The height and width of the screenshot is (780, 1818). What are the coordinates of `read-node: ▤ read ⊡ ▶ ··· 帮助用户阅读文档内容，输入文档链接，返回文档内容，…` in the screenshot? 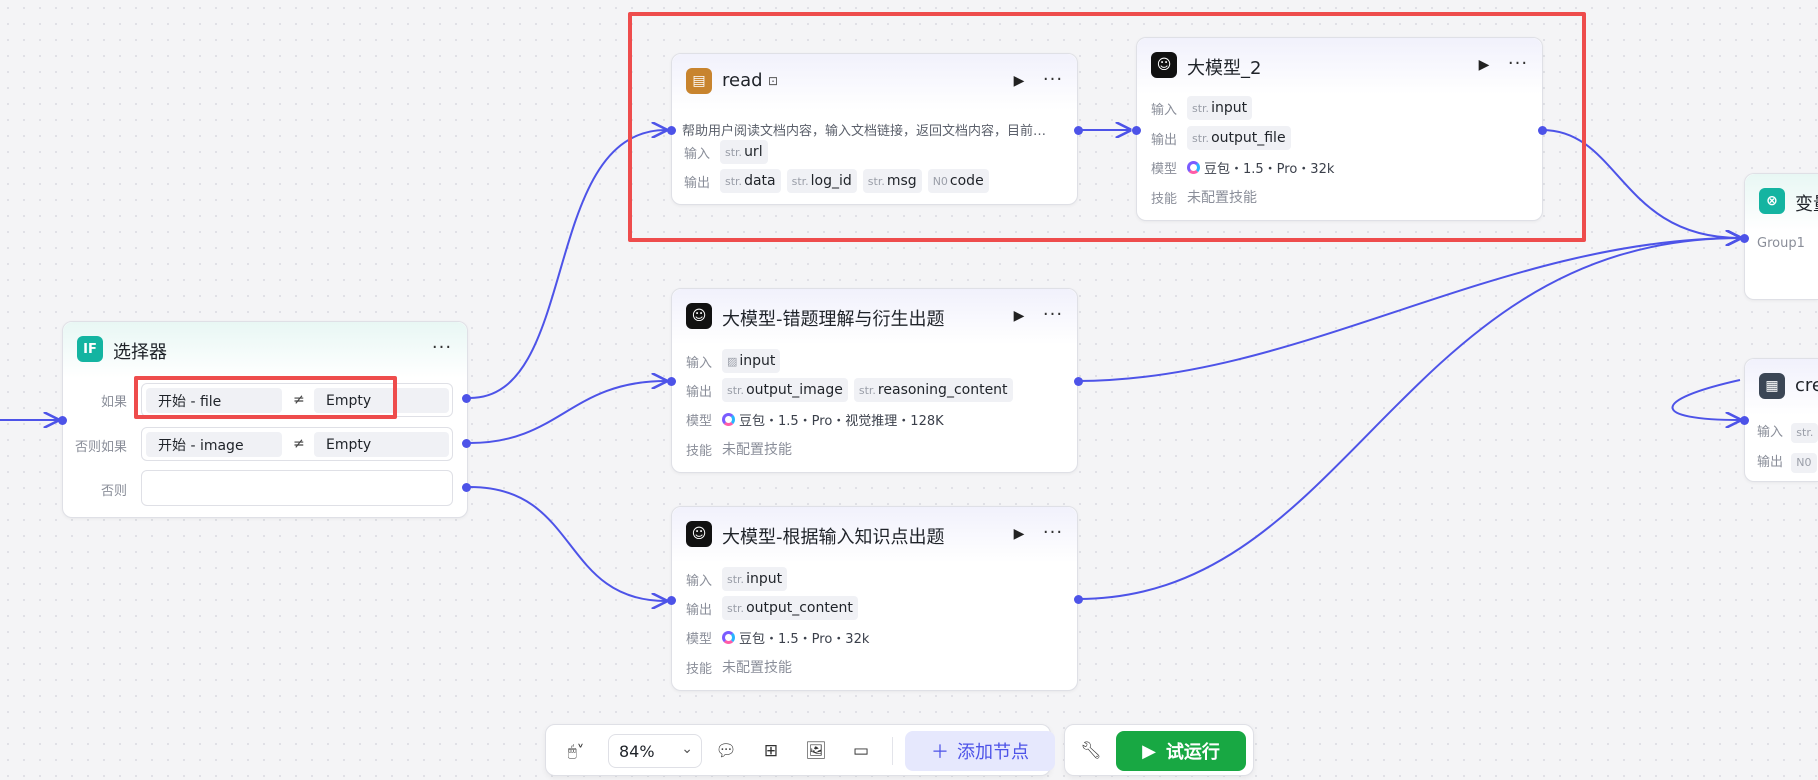 It's located at (874, 129).